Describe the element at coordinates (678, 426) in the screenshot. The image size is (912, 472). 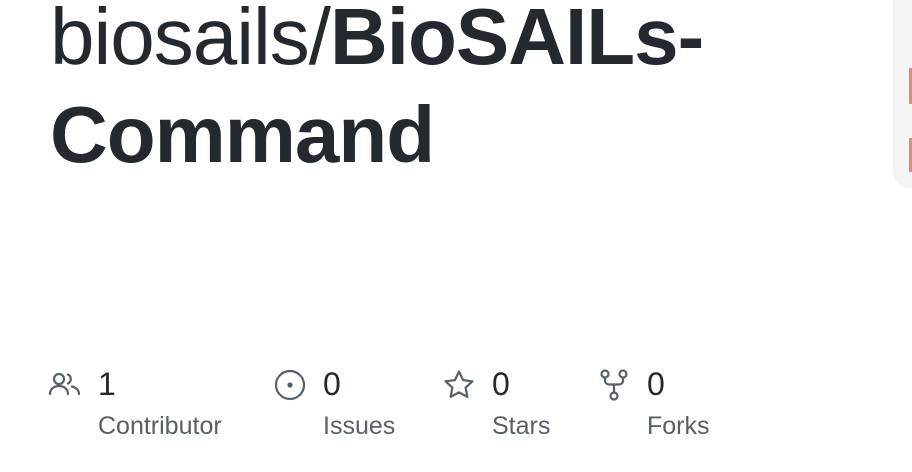
I see `forks-label: Forks` at that location.